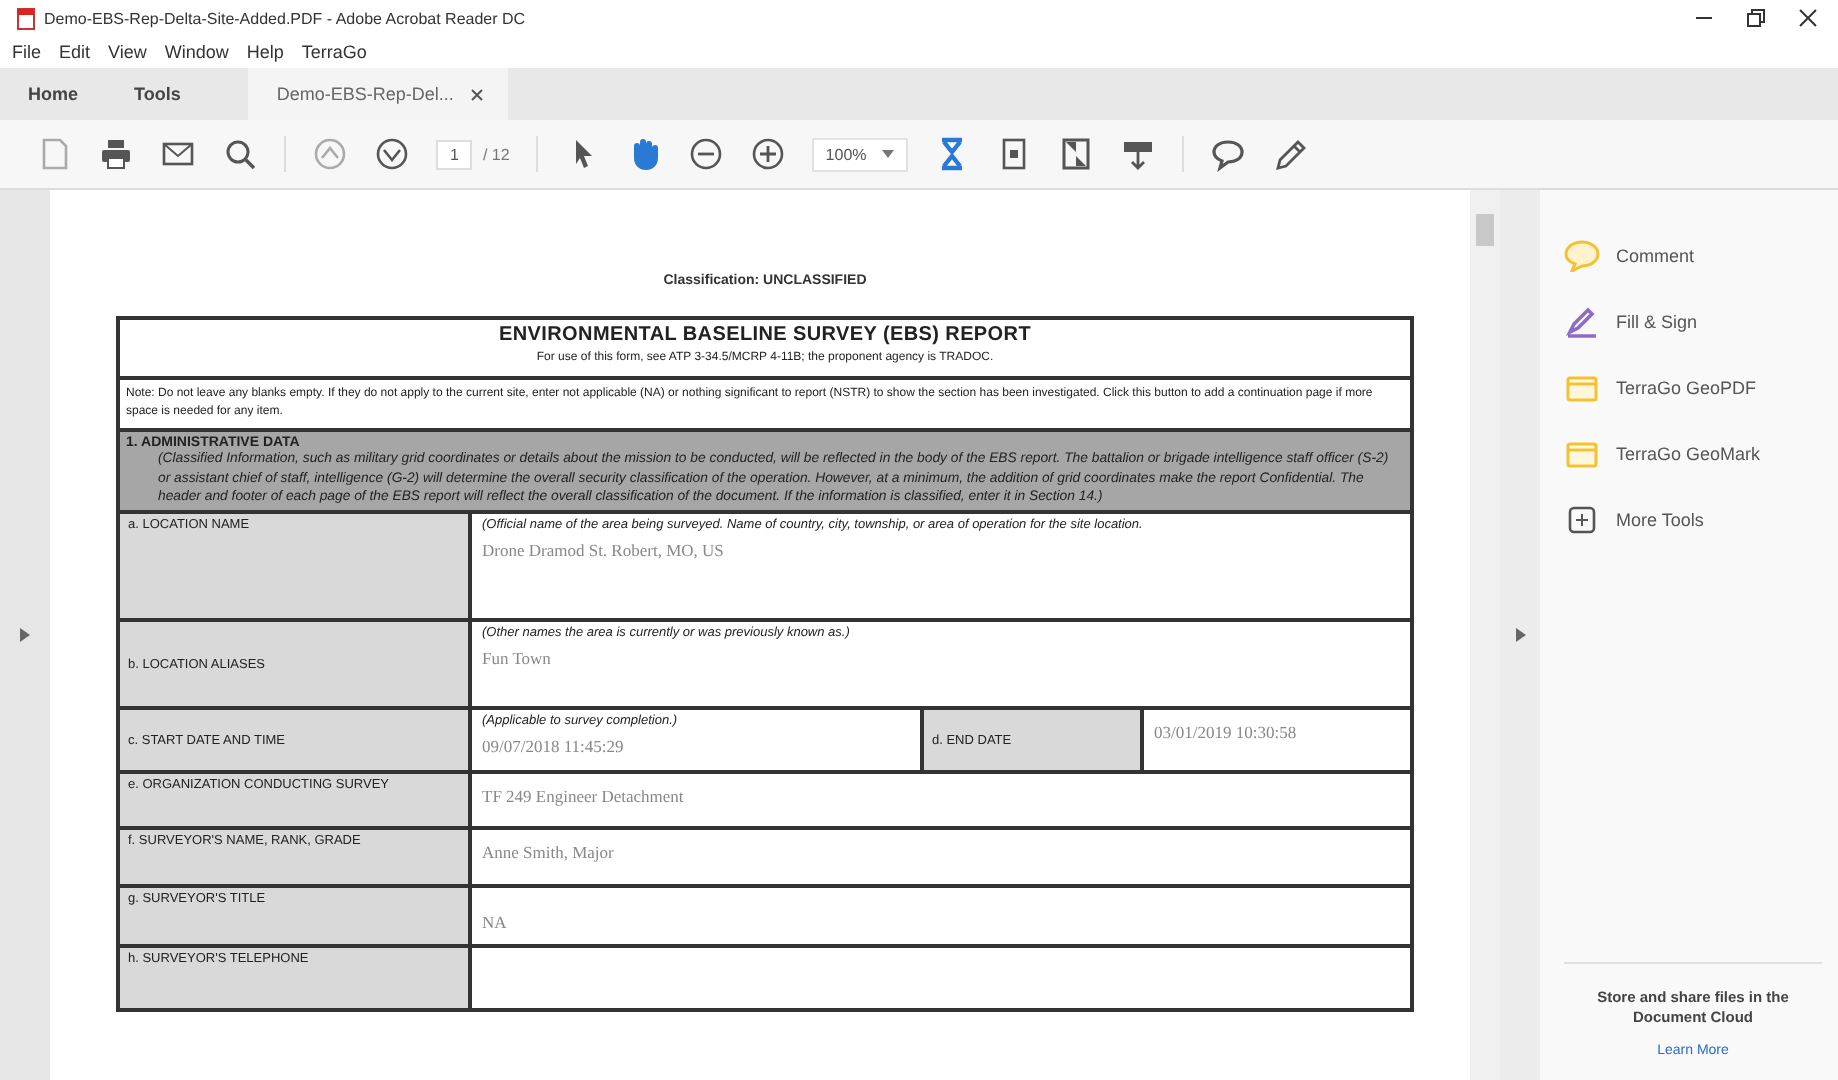 This screenshot has height=1080, width=1838. Describe the element at coordinates (26, 18) in the screenshot. I see `pdf-file-icon` at that location.